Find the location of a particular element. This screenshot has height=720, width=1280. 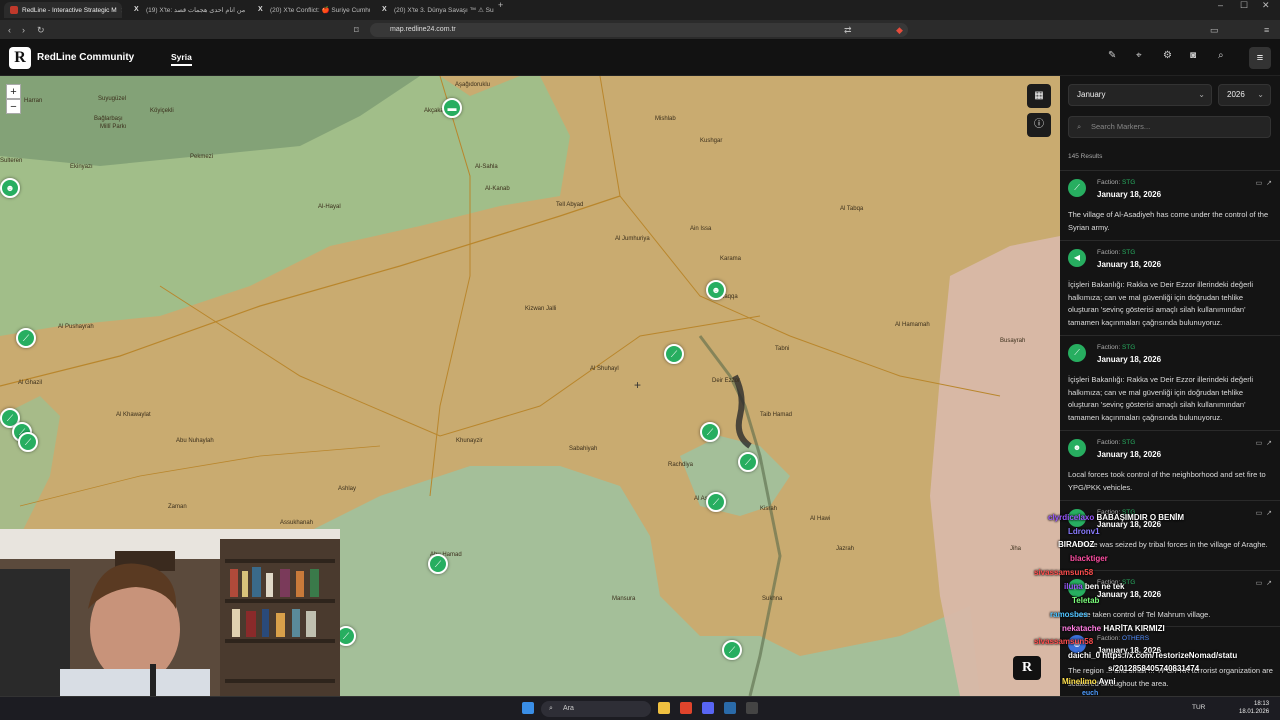

system-clock: 18:13 18.01.2026 is located at coordinates (1254, 708).